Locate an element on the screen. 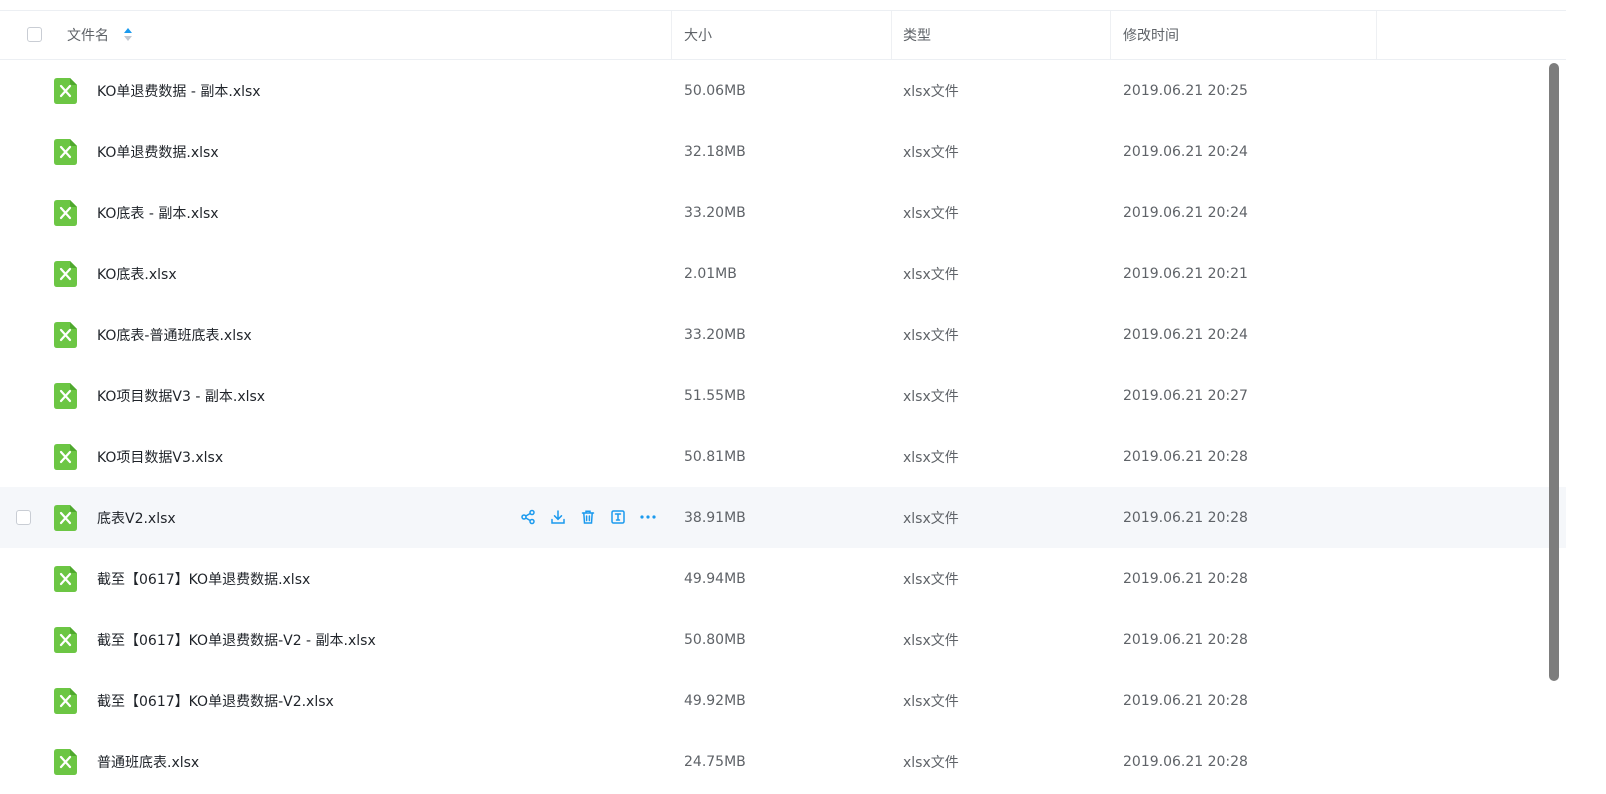 Image resolution: width=1606 pixels, height=794 pixels. more-icon is located at coordinates (648, 517).